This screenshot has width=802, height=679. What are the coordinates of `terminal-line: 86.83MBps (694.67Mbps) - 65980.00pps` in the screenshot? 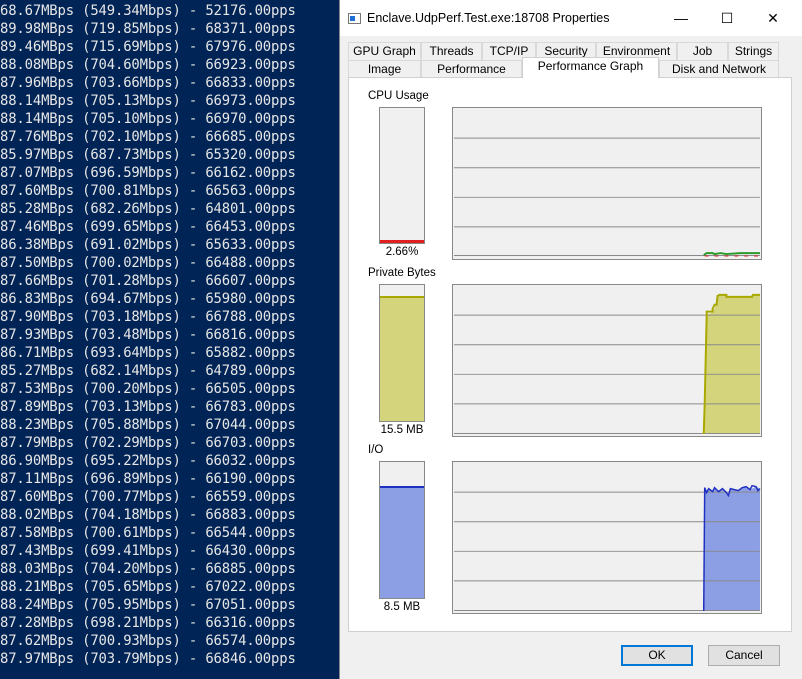 It's located at (148, 299).